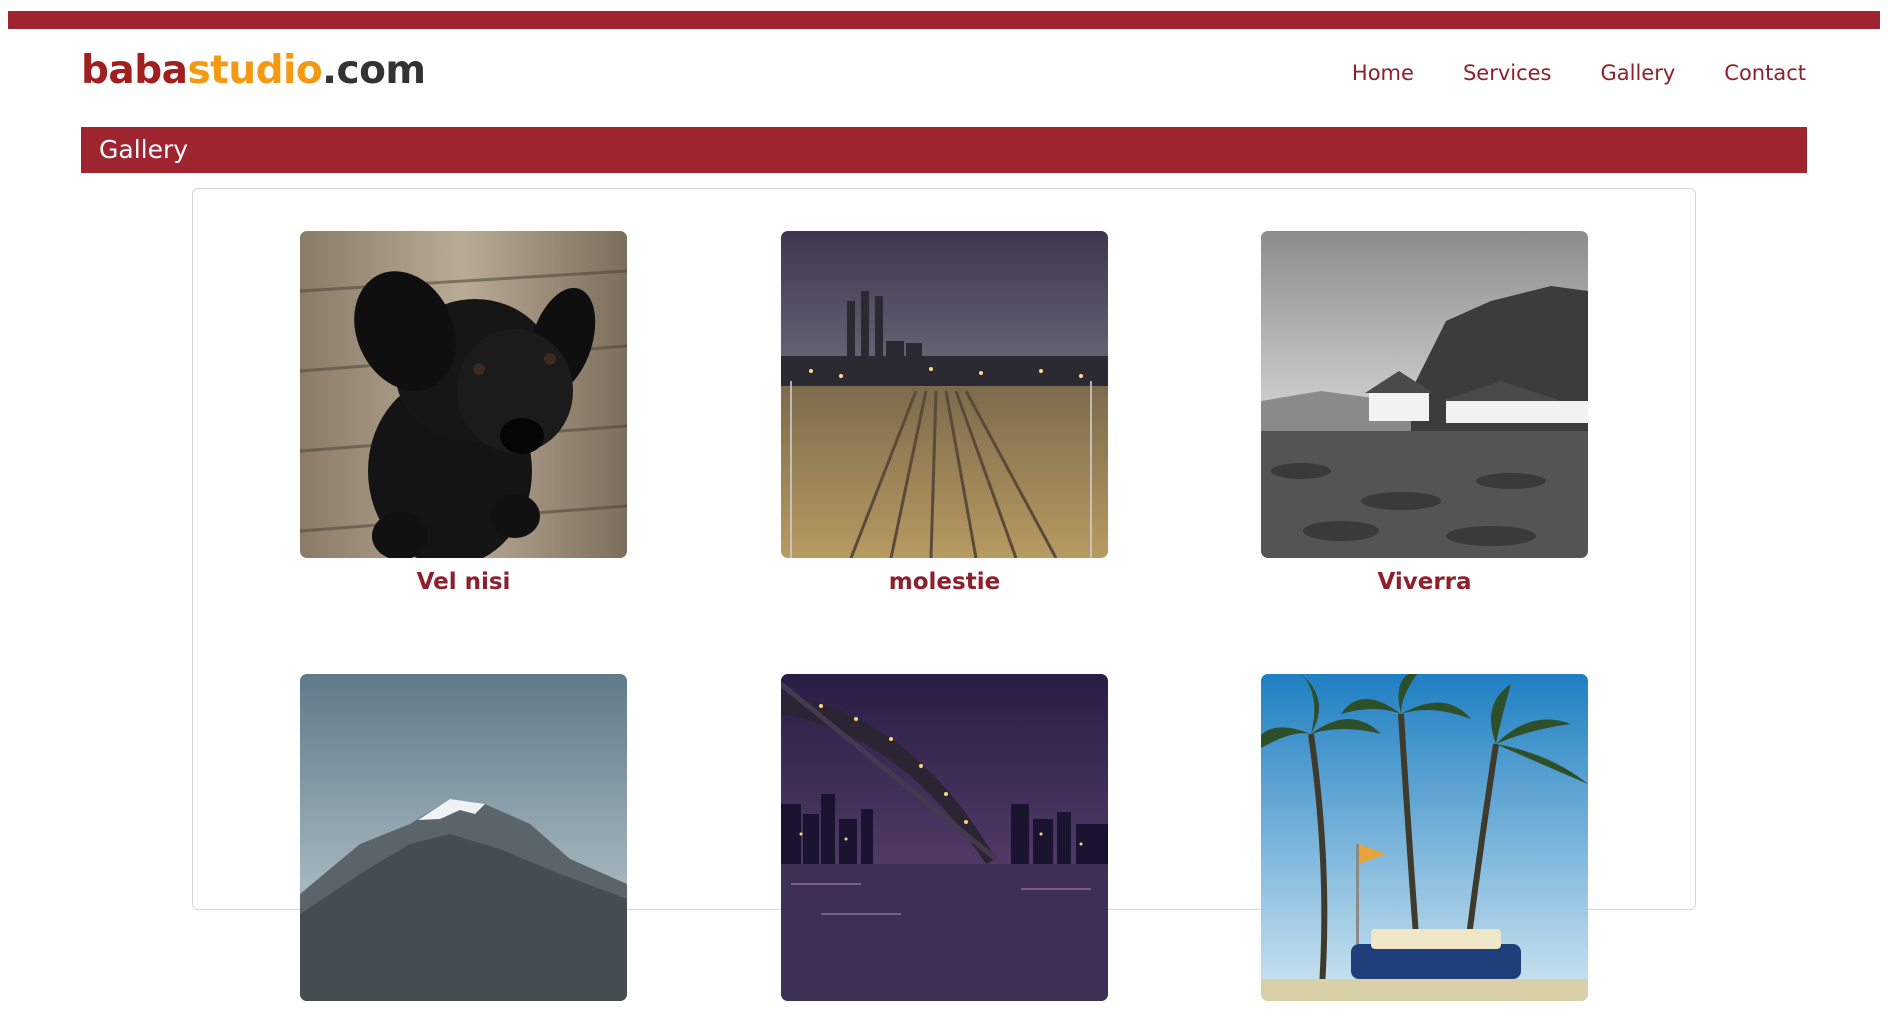 The image size is (1888, 1011). What do you see at coordinates (144, 149) in the screenshot?
I see `section-title: Gallery` at bounding box center [144, 149].